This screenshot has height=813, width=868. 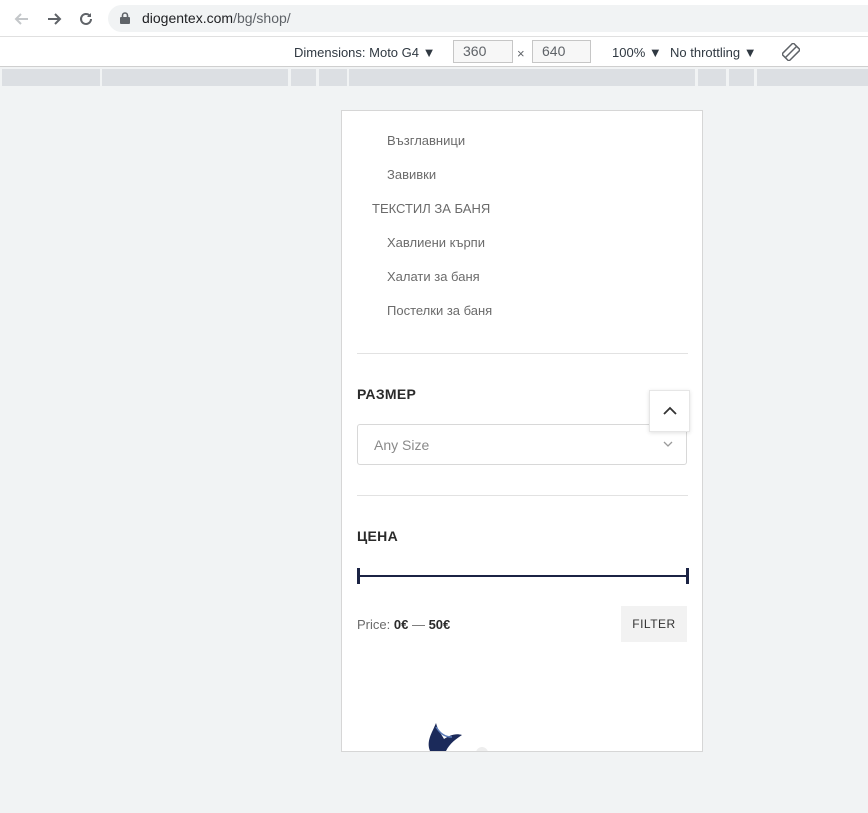 I want to click on width-input: 360, so click(x=483, y=51).